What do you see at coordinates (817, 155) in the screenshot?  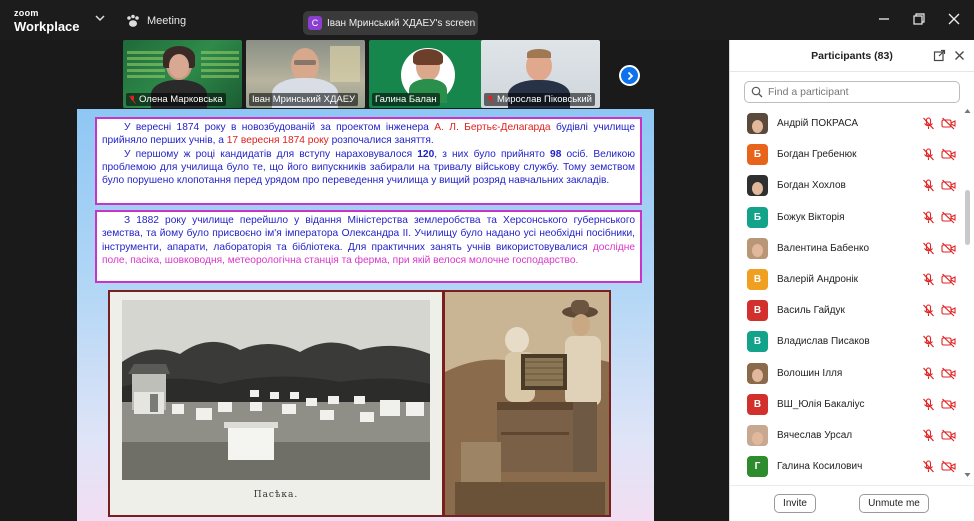 I see `participant-name: Богдан Гребенюк` at bounding box center [817, 155].